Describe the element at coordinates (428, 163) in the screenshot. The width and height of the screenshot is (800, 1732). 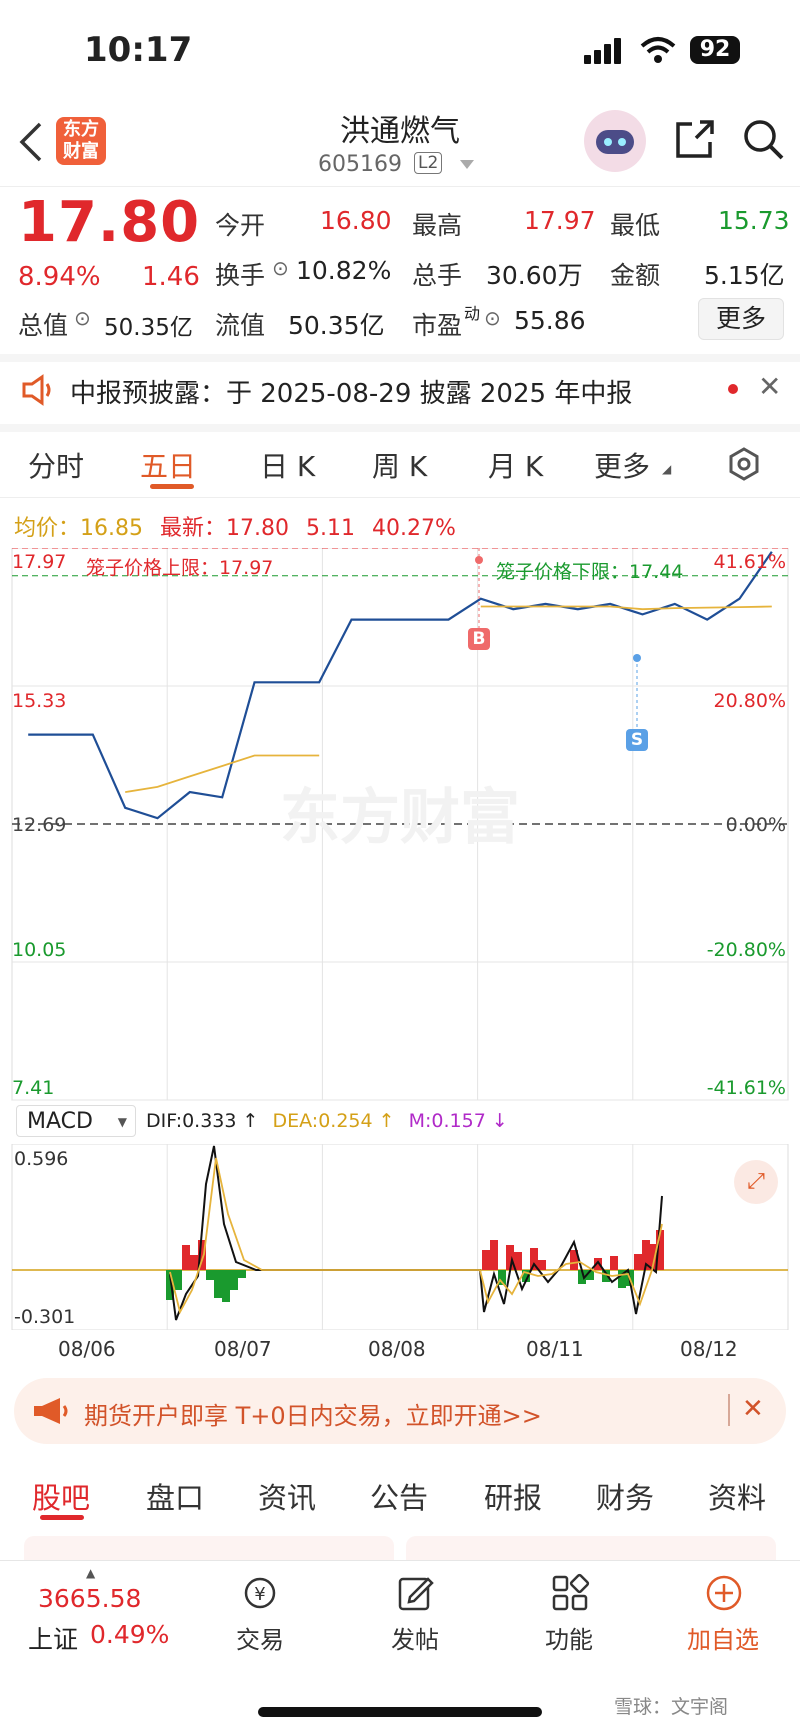
I see `level2-badge: L2` at that location.